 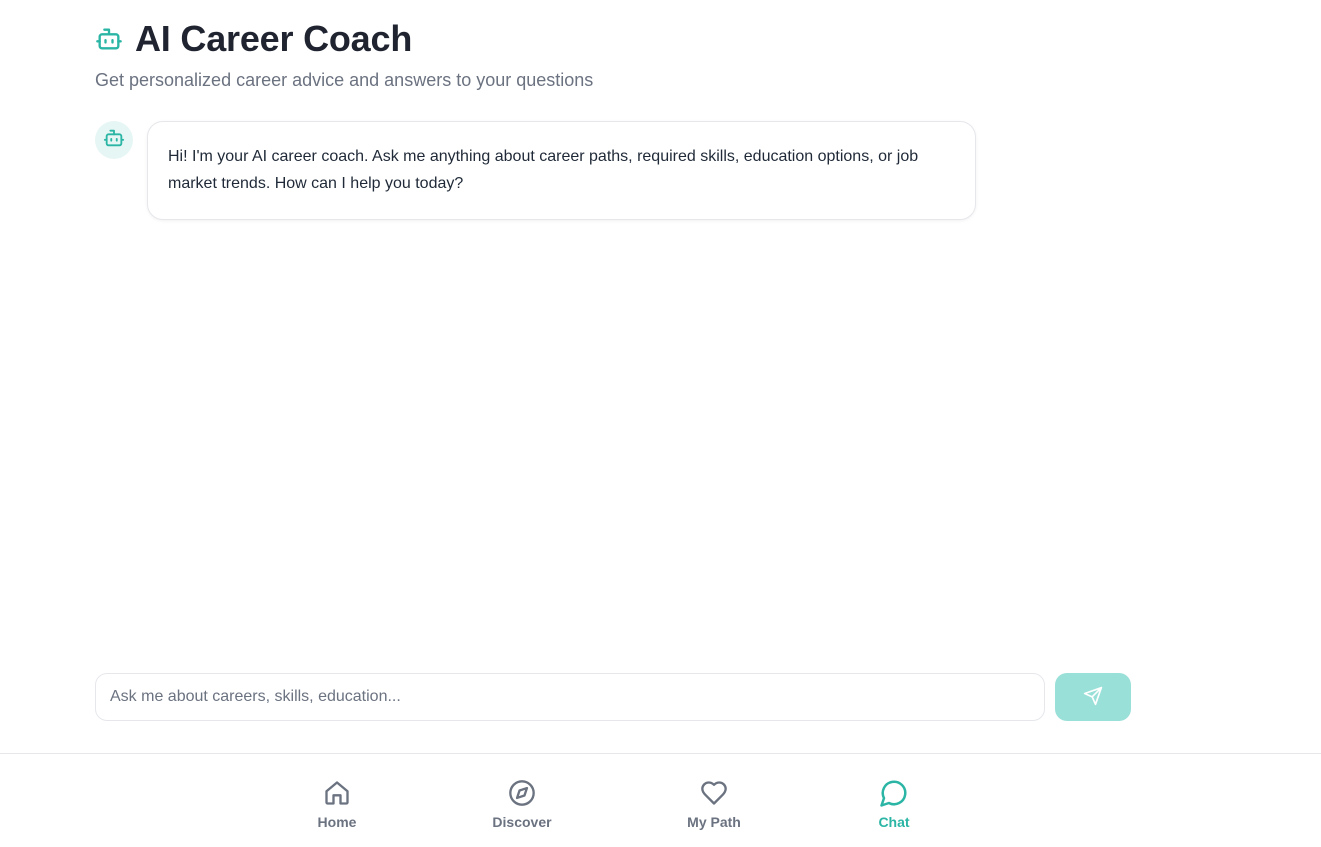 I want to click on nav-label-chat: Chat, so click(x=894, y=822).